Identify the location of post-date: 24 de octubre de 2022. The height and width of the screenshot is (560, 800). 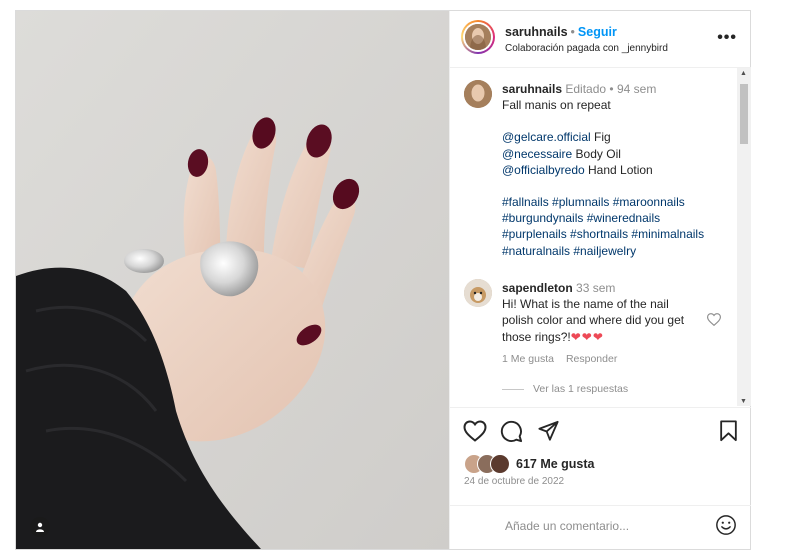
(514, 481).